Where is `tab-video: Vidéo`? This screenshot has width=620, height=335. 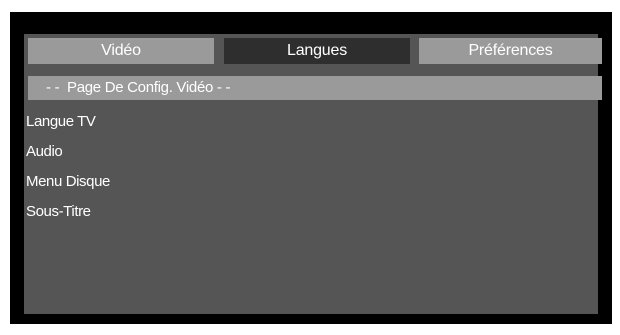
tab-video: Vidéo is located at coordinates (121, 51).